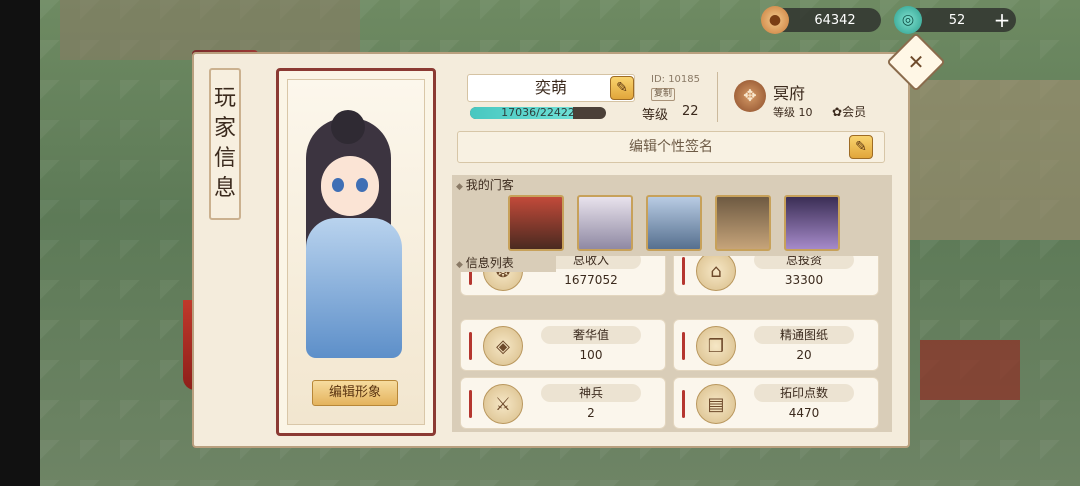 This screenshot has width=1080, height=486. Describe the element at coordinates (591, 393) in the screenshot. I see `info-label: 神兵` at that location.